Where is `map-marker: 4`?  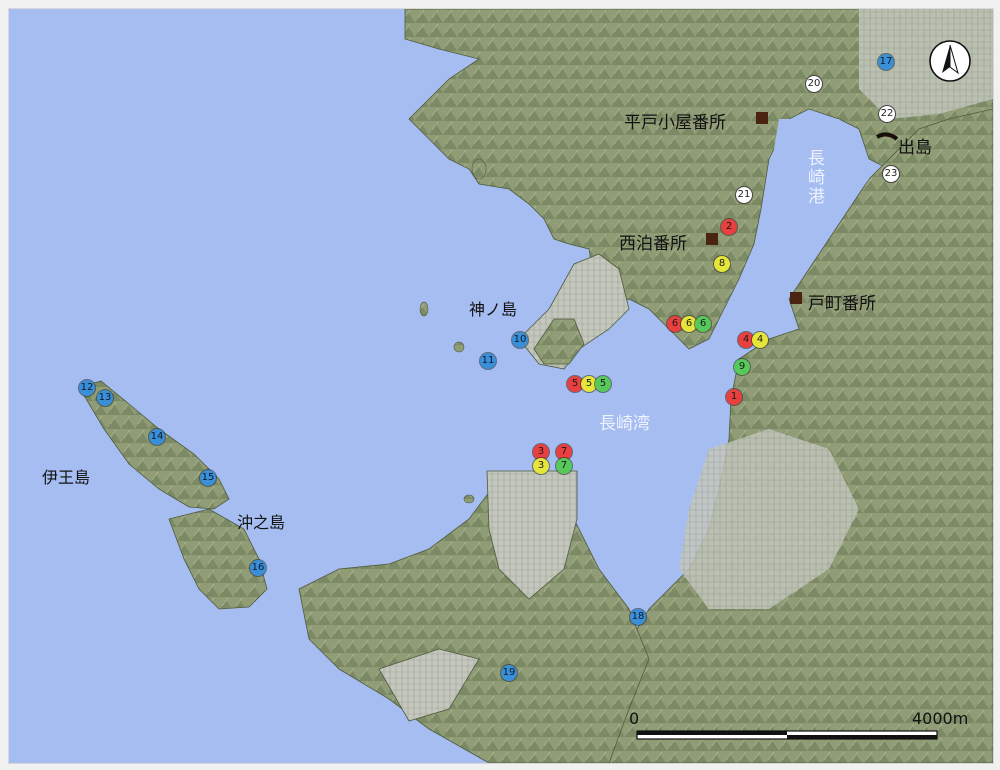 map-marker: 4 is located at coordinates (760, 340).